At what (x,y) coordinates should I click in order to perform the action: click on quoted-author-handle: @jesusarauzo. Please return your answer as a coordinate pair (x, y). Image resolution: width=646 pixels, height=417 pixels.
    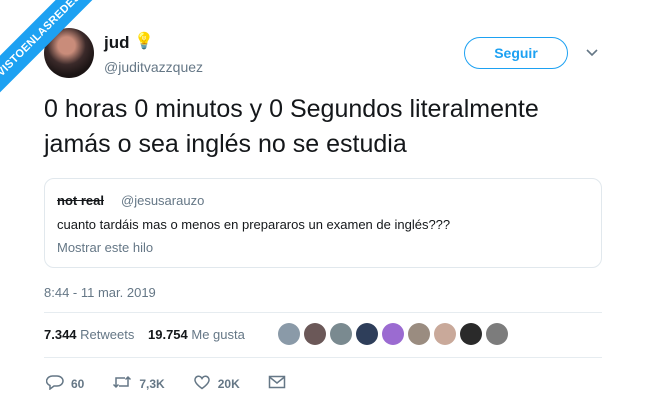
    Looking at the image, I should click on (163, 200).